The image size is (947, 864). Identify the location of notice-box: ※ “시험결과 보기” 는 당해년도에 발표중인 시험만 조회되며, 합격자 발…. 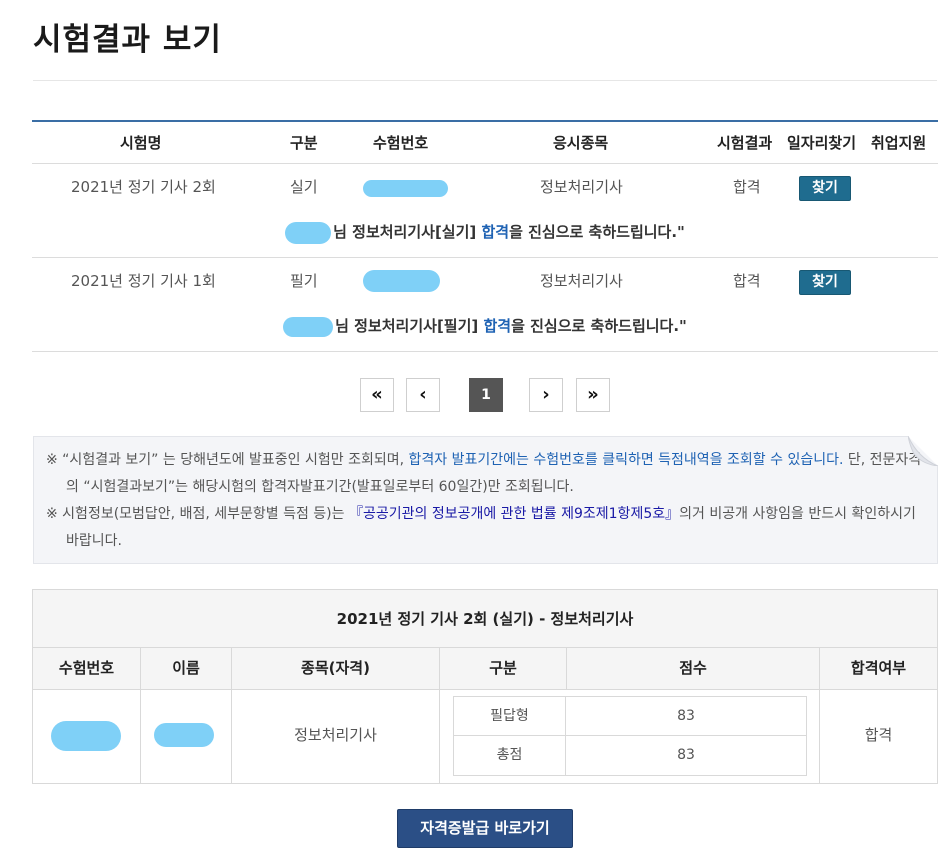
(485, 500).